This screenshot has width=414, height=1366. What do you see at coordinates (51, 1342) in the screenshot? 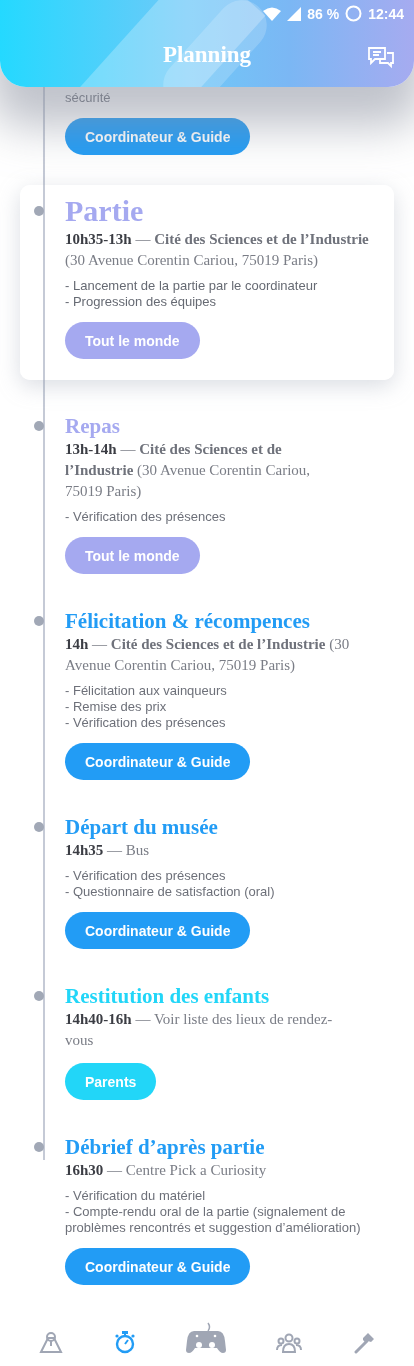
I see `map-pin-icon` at bounding box center [51, 1342].